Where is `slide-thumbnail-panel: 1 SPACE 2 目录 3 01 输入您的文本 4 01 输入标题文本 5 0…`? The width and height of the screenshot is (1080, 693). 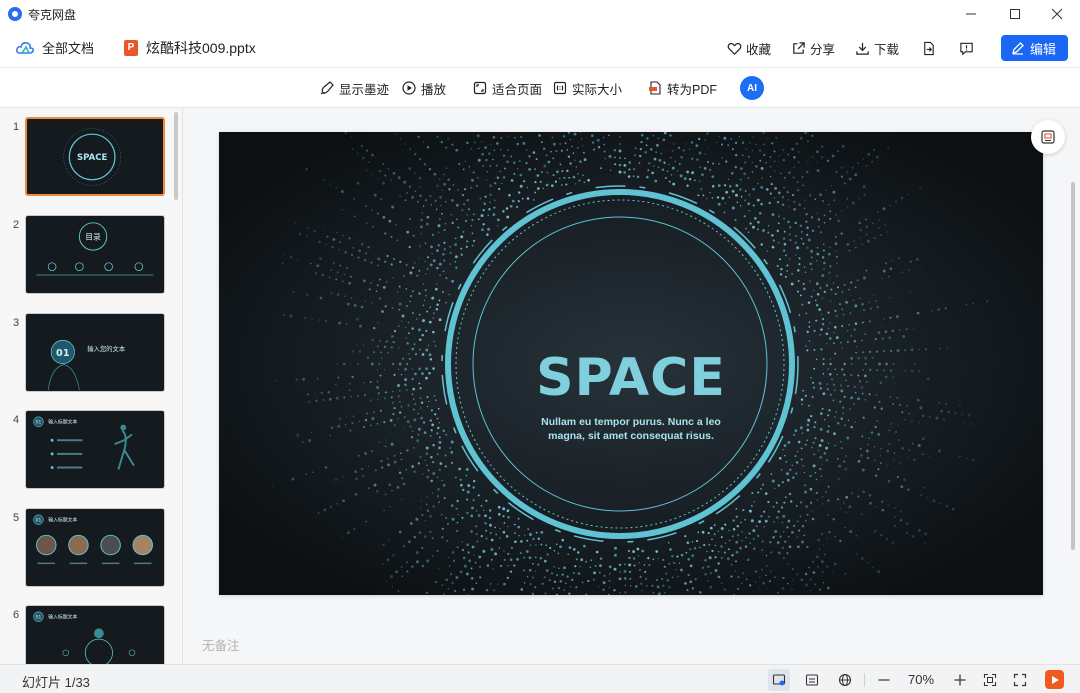 slide-thumbnail-panel: 1 SPACE 2 目录 3 01 输入您的文本 4 01 输入标题文本 5 0… is located at coordinates (91, 386).